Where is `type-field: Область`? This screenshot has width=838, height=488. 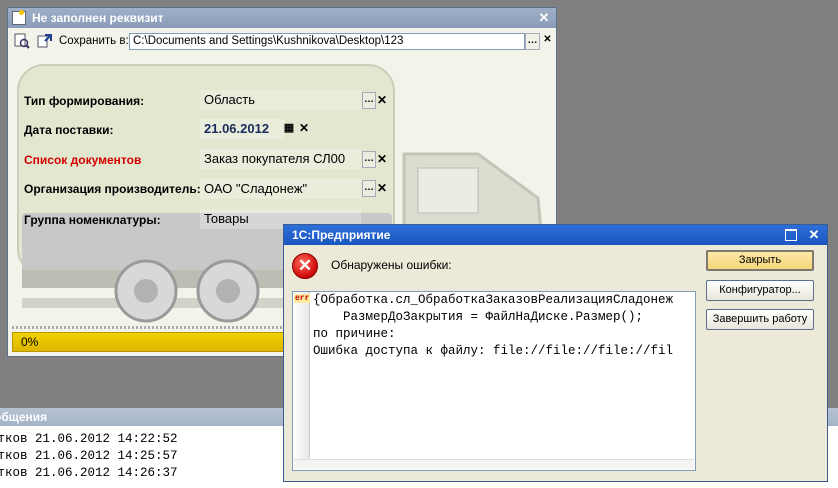 type-field: Область is located at coordinates (280, 100).